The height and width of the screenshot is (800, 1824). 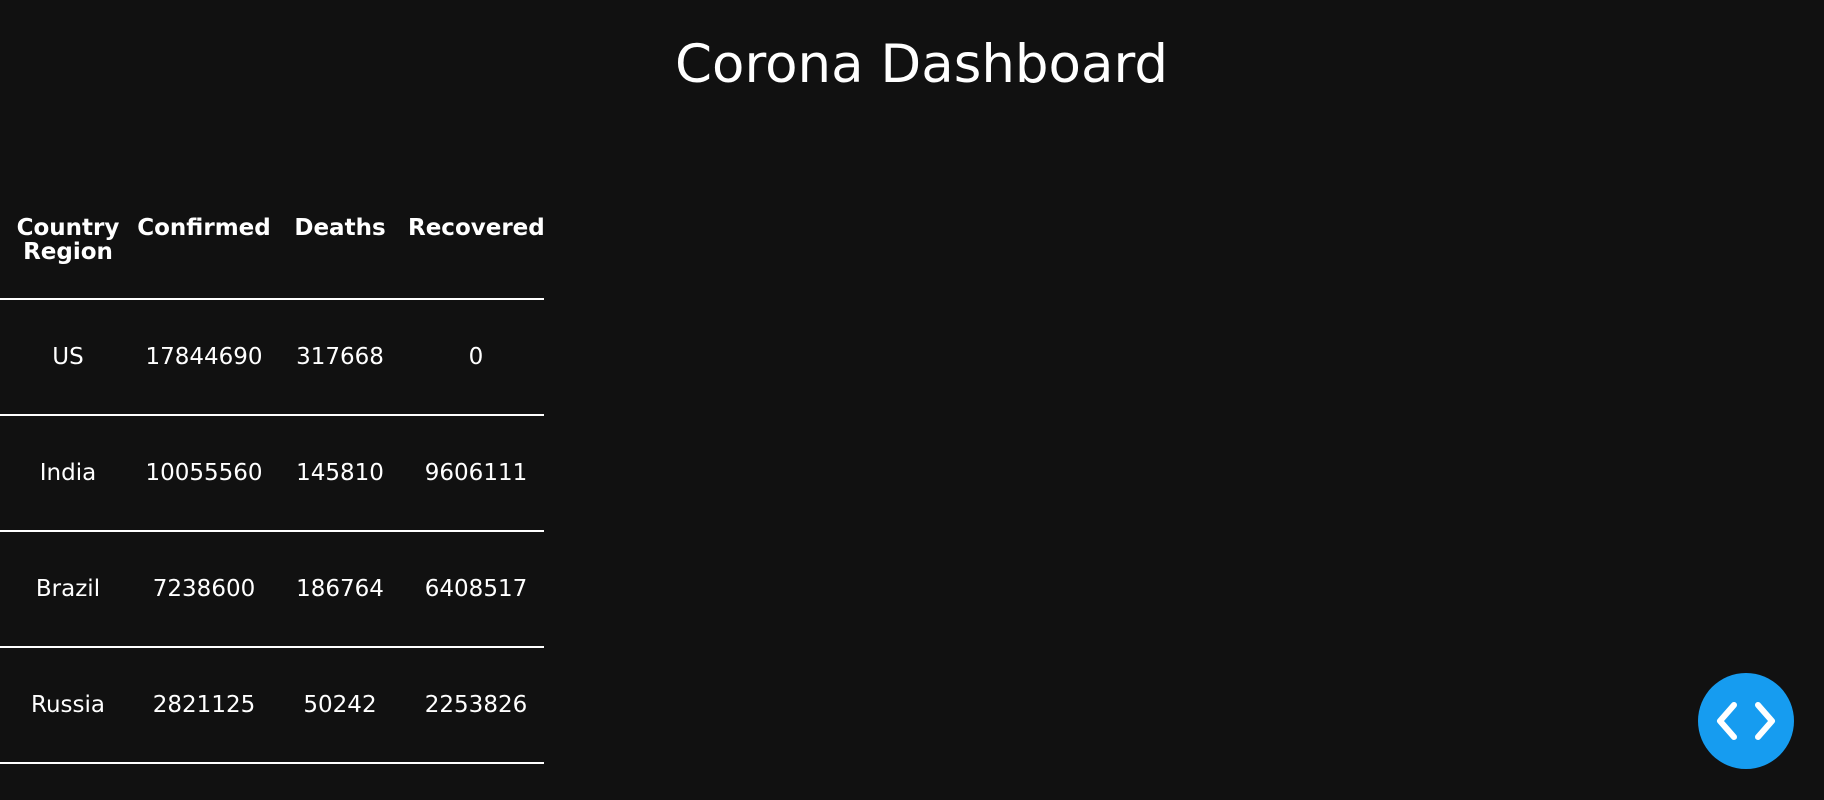 What do you see at coordinates (272, 705) in the screenshot?
I see `table-row: Russia 2821125 50242 2253826` at bounding box center [272, 705].